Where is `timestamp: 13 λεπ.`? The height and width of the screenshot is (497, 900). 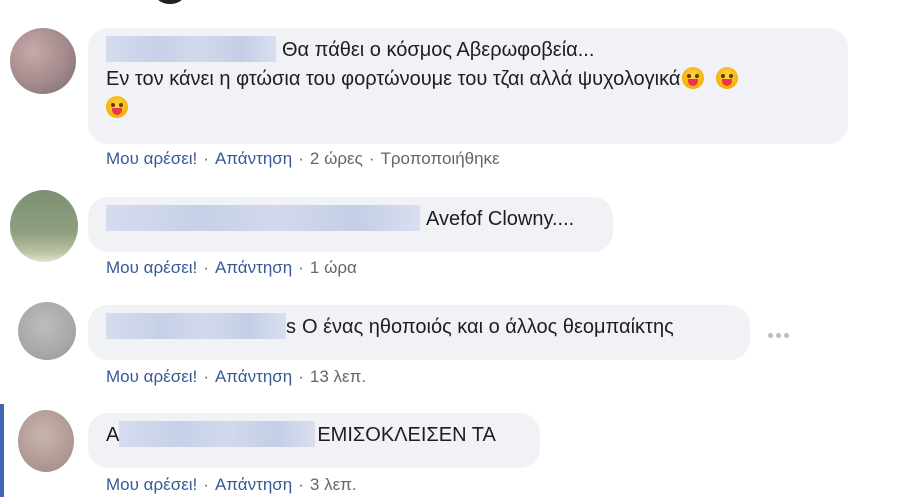
timestamp: 13 λεπ. is located at coordinates (338, 376).